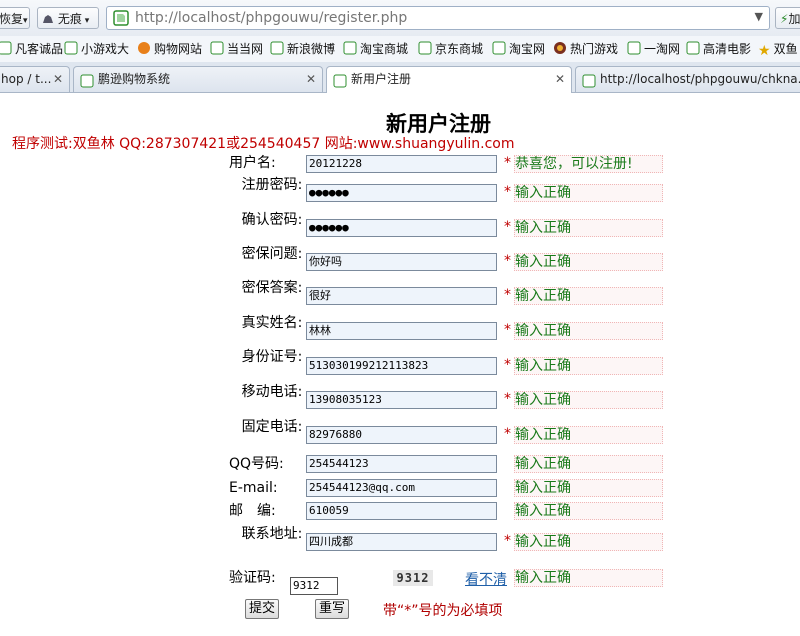 Image resolution: width=800 pixels, height=636 pixels. Describe the element at coordinates (759, 16) in the screenshot. I see `chevron-down-icon: ▼` at that location.